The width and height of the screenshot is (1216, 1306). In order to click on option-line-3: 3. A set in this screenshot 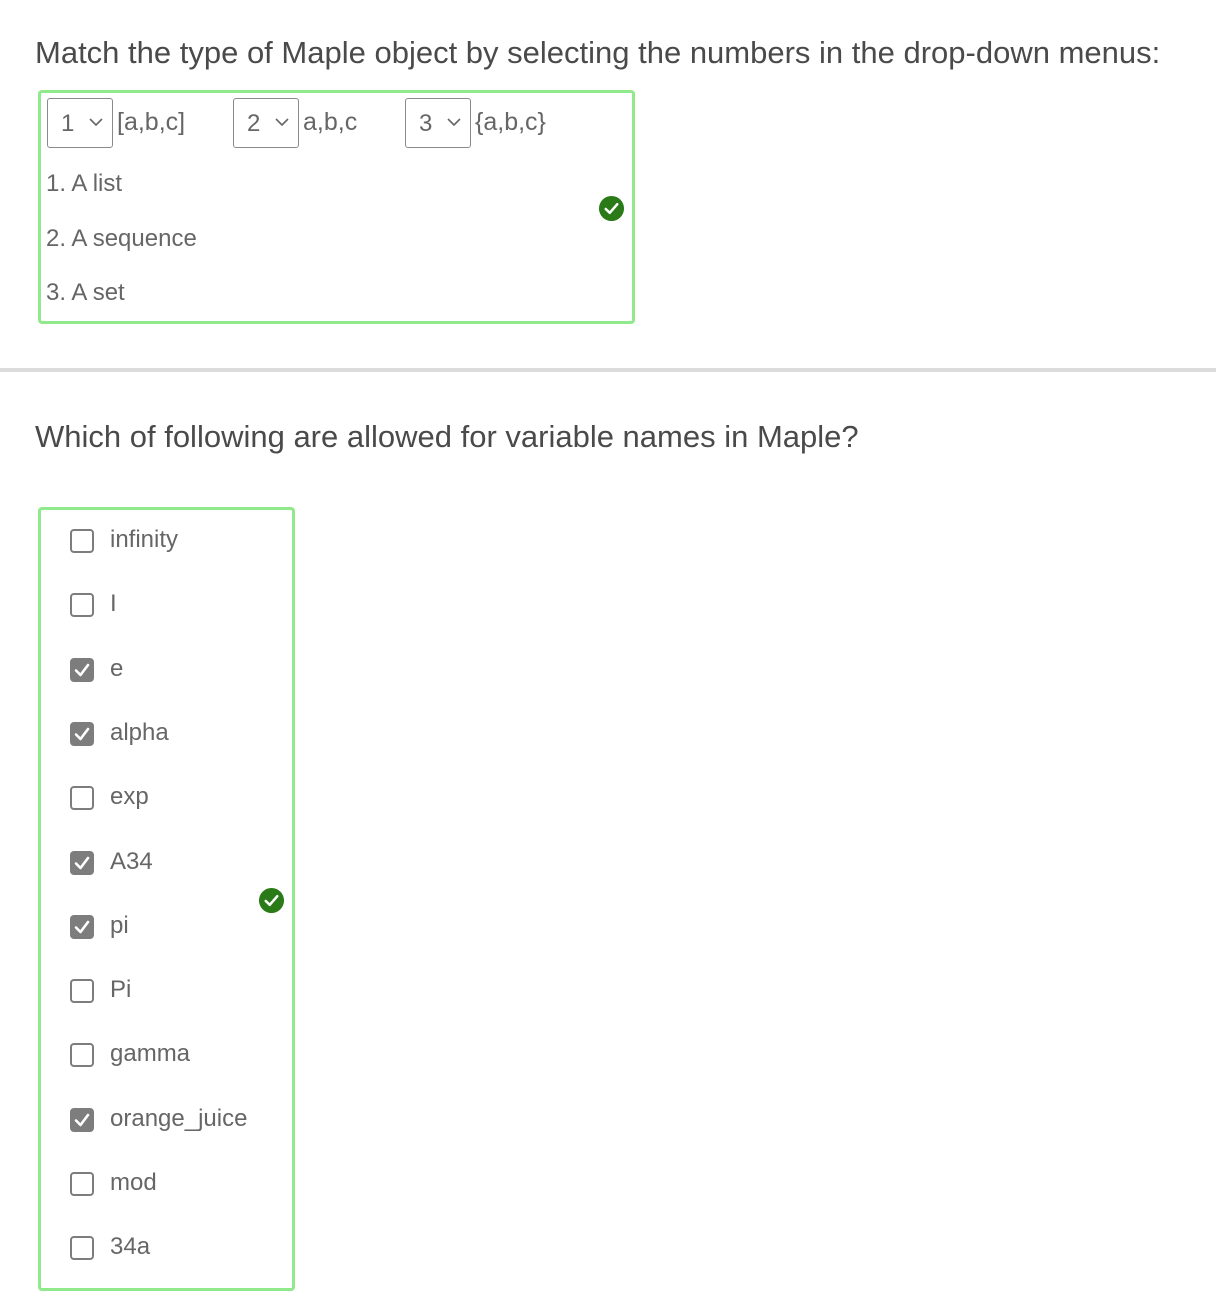, I will do `click(85, 292)`.